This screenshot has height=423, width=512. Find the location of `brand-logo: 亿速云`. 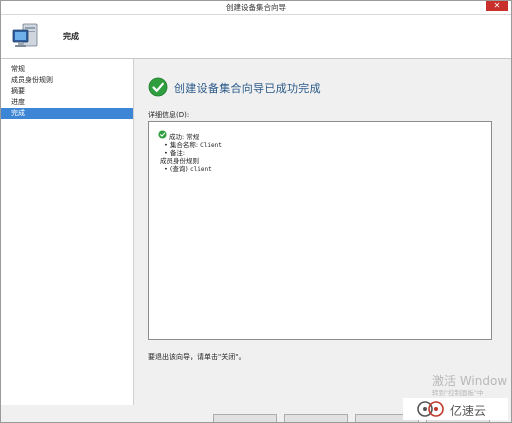

brand-logo: 亿速云 is located at coordinates (455, 409).